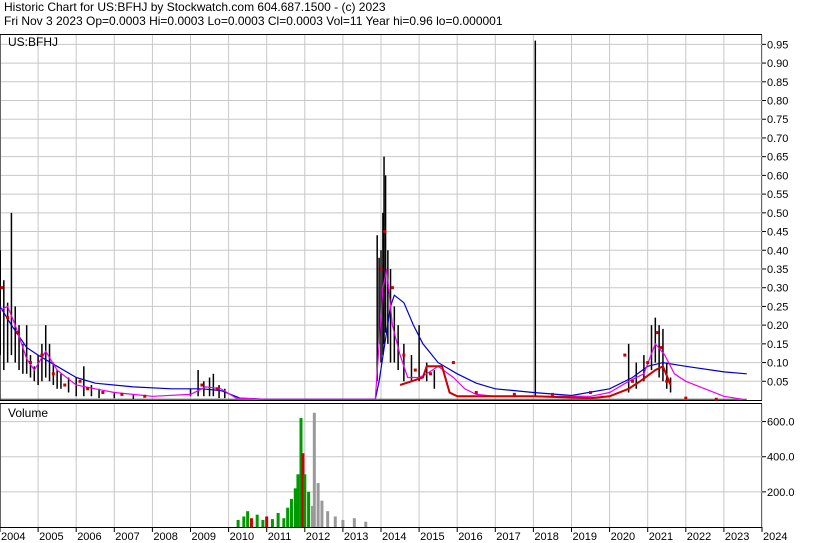 Image resolution: width=830 pixels, height=543 pixels. I want to click on year-tick-label: 2018, so click(546, 537).